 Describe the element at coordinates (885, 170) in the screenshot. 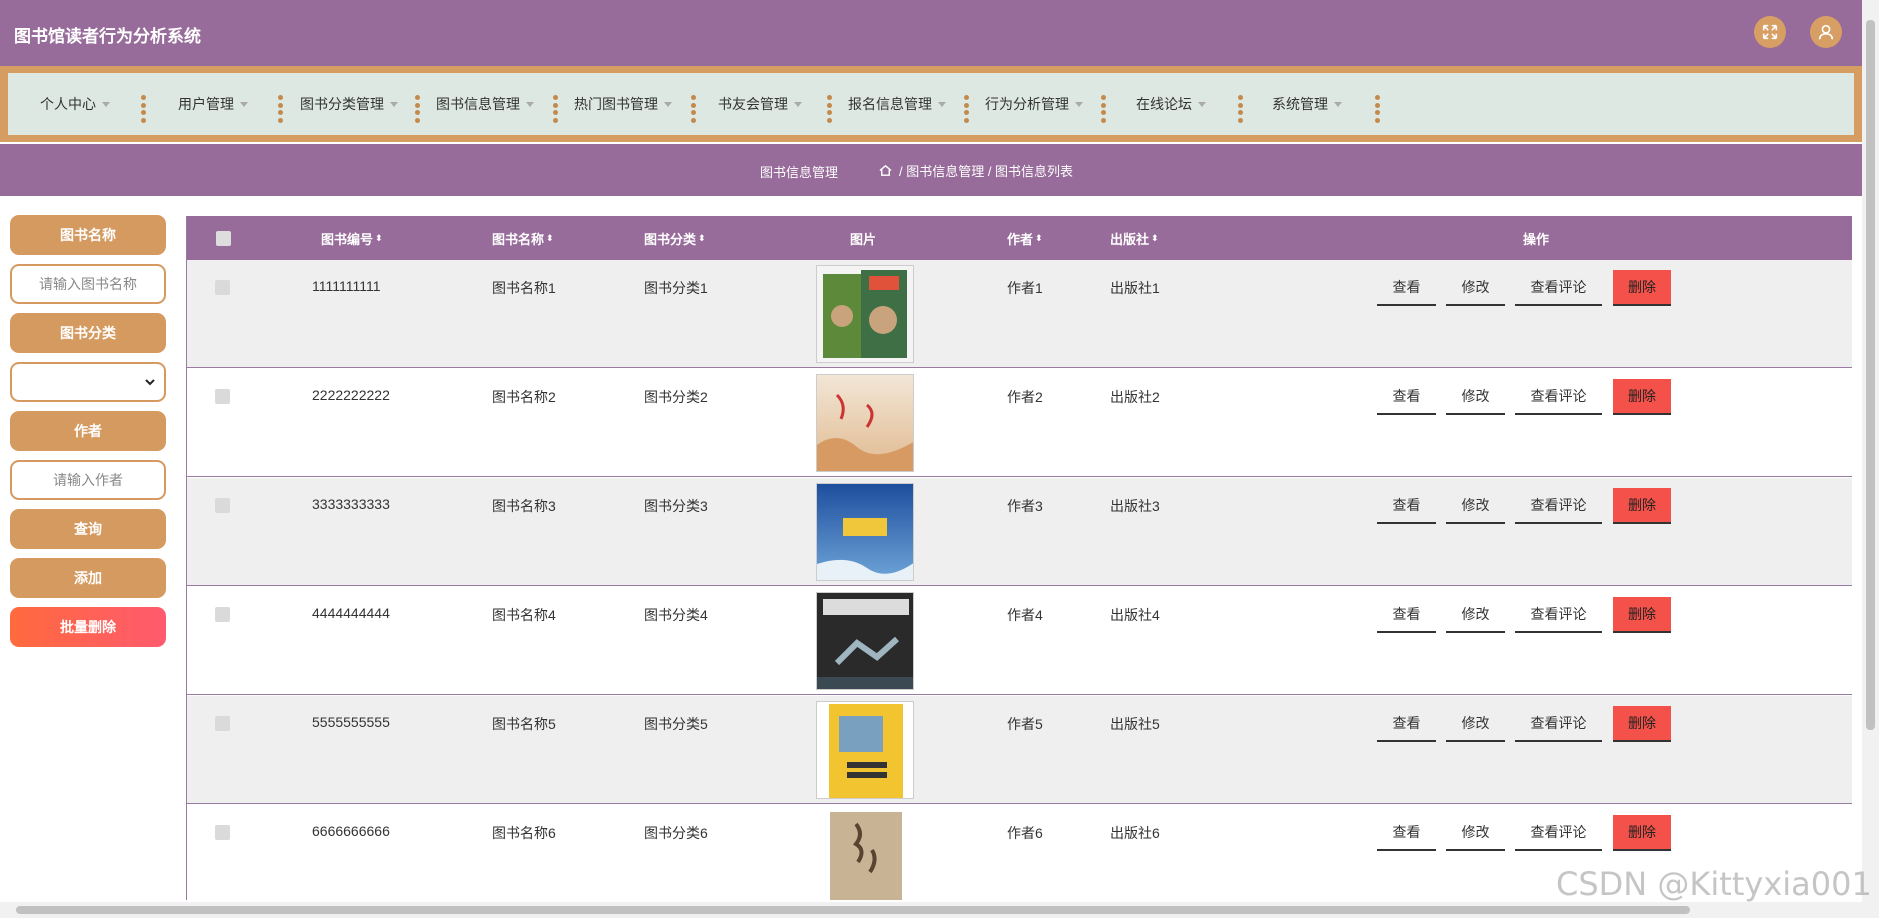

I see `home-icon` at that location.